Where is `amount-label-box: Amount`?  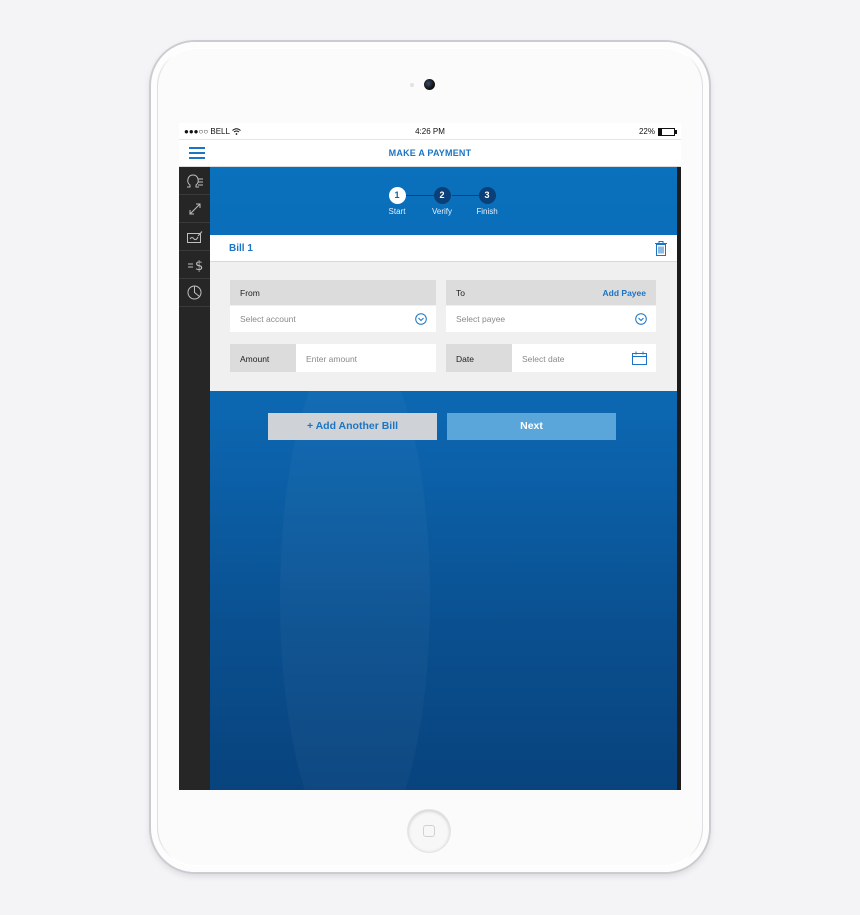 amount-label-box: Amount is located at coordinates (263, 358).